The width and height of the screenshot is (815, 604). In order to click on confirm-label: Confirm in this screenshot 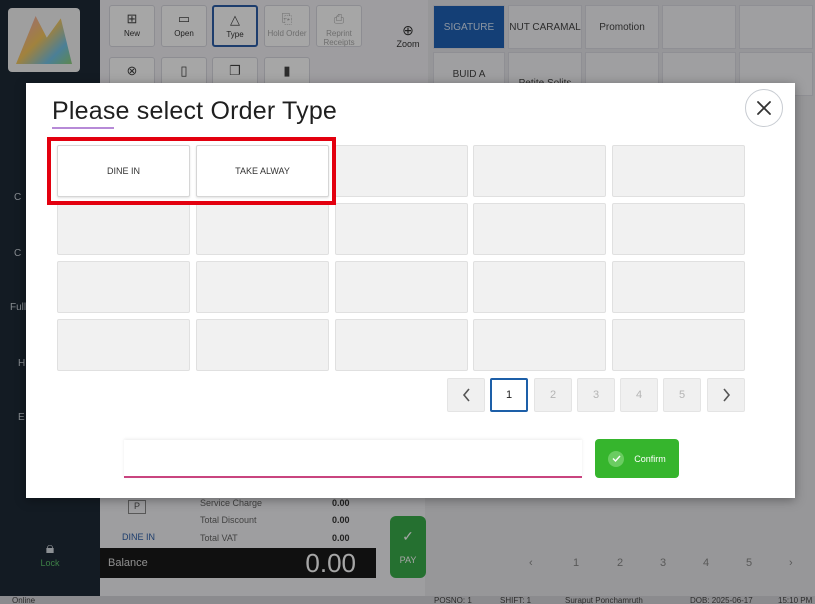, I will do `click(650, 458)`.